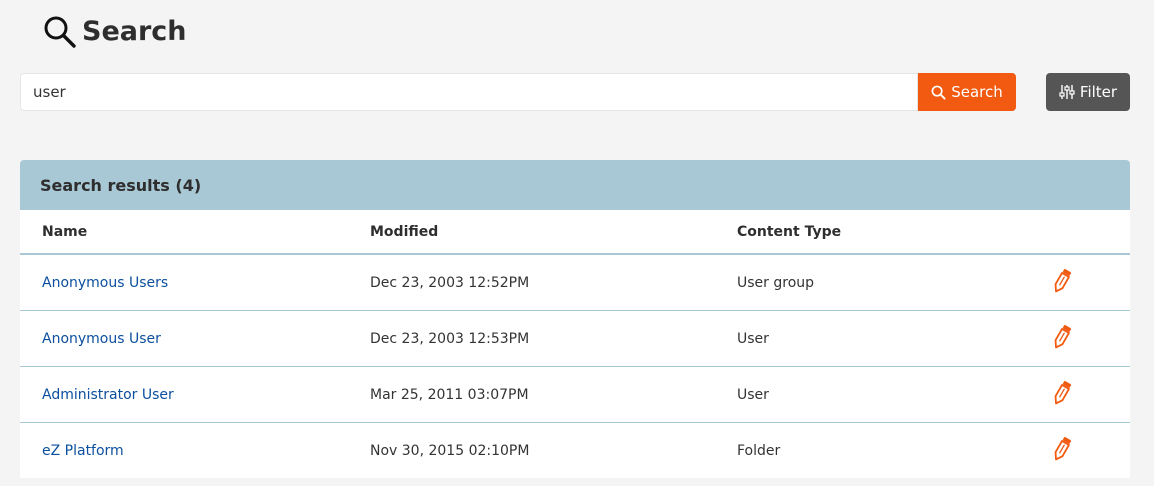 The image size is (1154, 486). I want to click on page-header: Search, so click(114, 32).